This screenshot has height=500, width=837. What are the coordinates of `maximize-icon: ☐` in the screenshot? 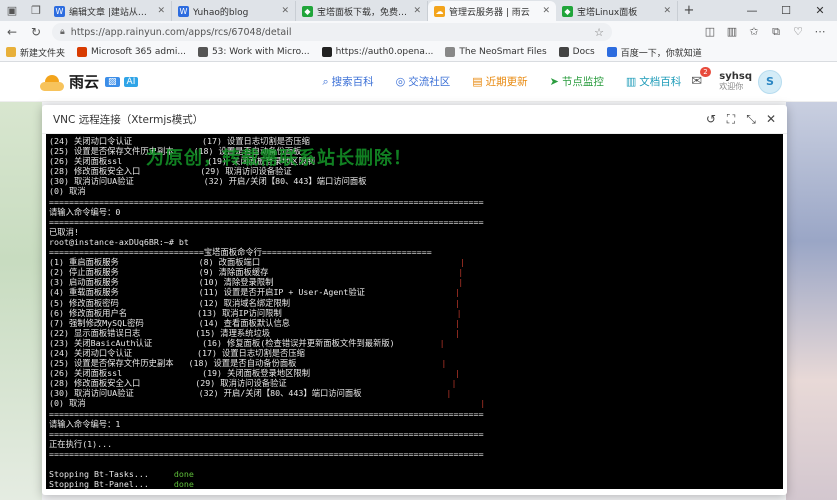 It's located at (786, 10).